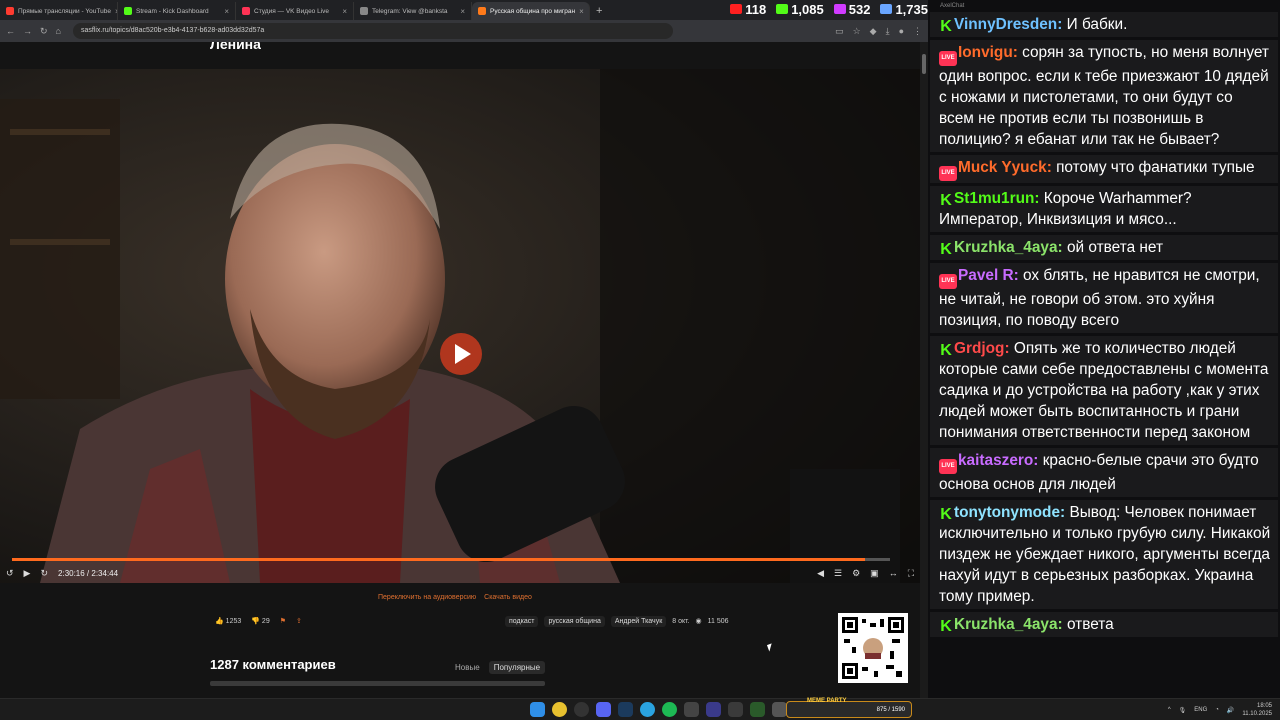 Image resolution: width=1280 pixels, height=720 pixels. What do you see at coordinates (451, 559) in the screenshot?
I see `video-progress-bar` at bounding box center [451, 559].